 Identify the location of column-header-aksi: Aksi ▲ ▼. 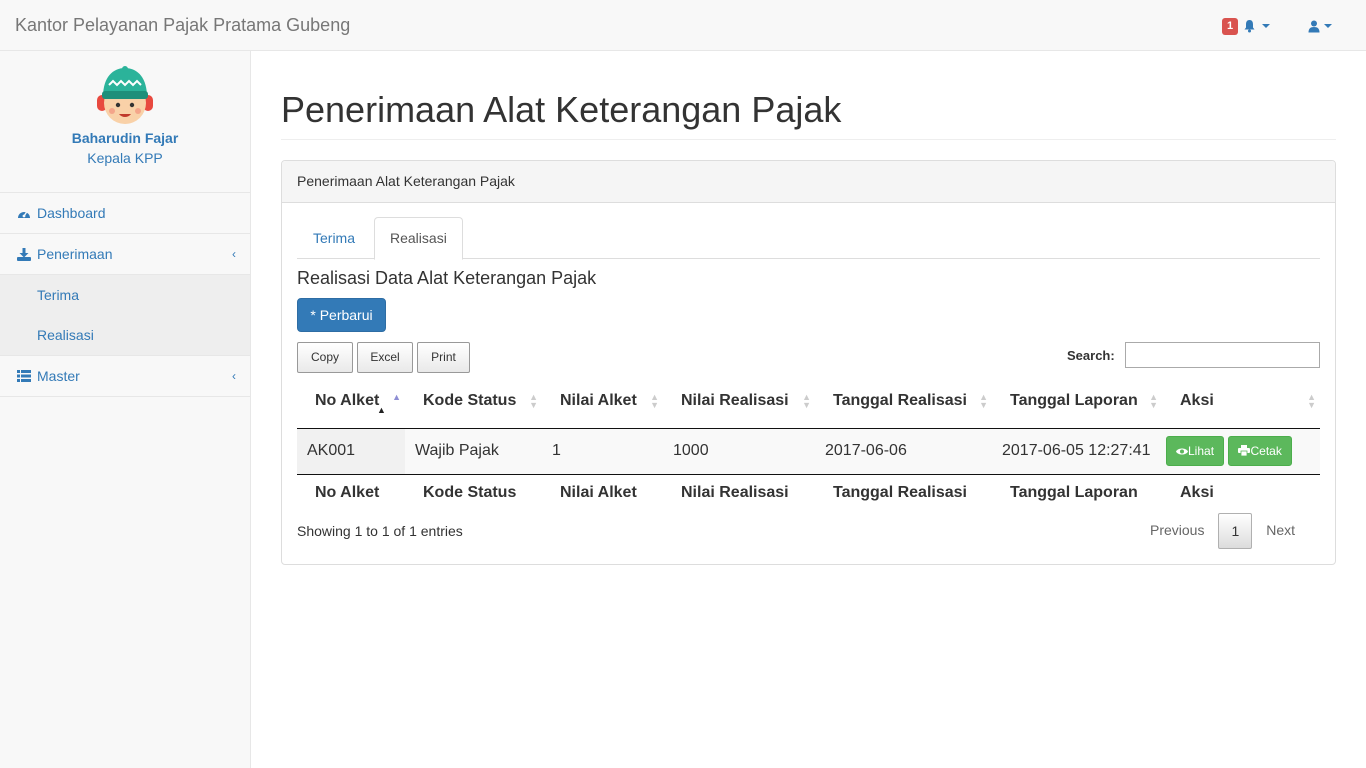
(1241, 402).